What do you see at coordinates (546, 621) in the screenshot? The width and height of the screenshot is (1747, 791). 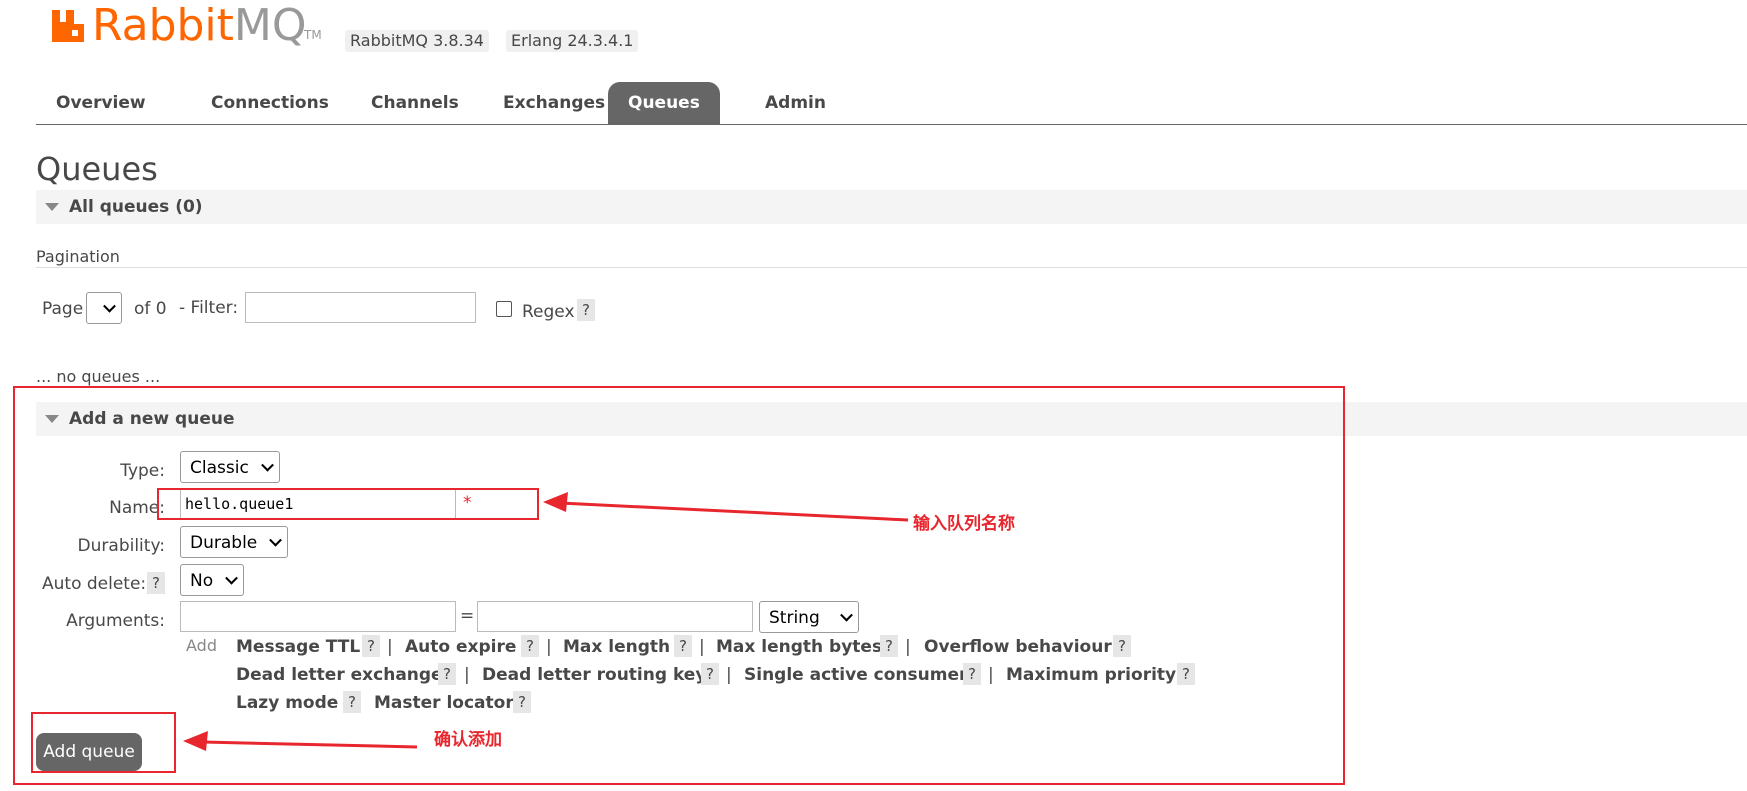 I see `annotation-arrows` at bounding box center [546, 621].